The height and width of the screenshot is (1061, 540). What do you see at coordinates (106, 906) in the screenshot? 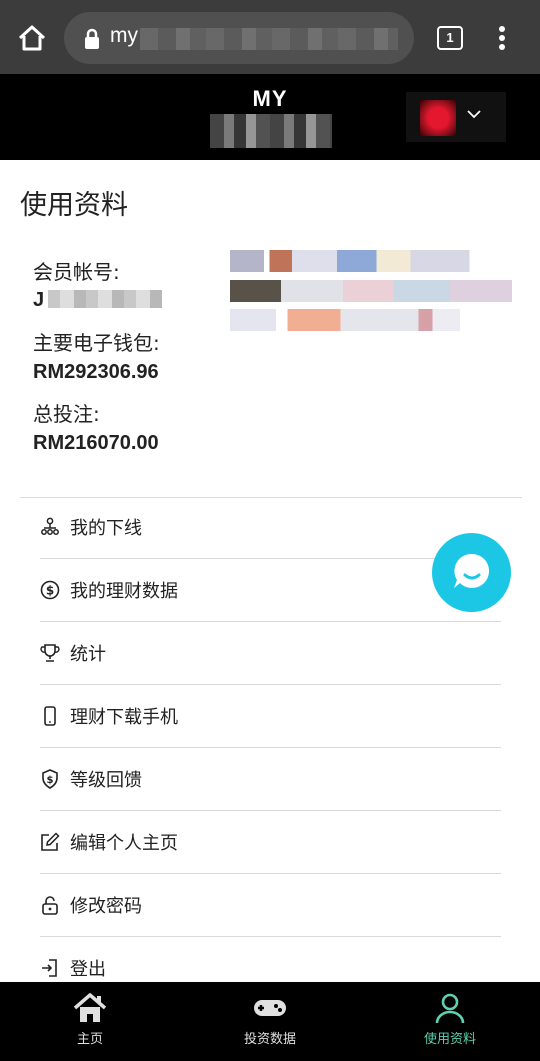
I see `menu-label: 修改密码` at bounding box center [106, 906].